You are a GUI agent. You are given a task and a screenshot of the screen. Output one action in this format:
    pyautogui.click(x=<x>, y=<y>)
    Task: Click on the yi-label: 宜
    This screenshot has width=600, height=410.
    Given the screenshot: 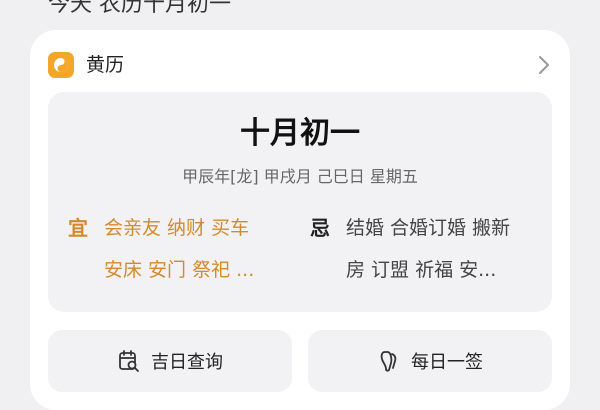 What is the action you would take?
    pyautogui.click(x=78, y=228)
    